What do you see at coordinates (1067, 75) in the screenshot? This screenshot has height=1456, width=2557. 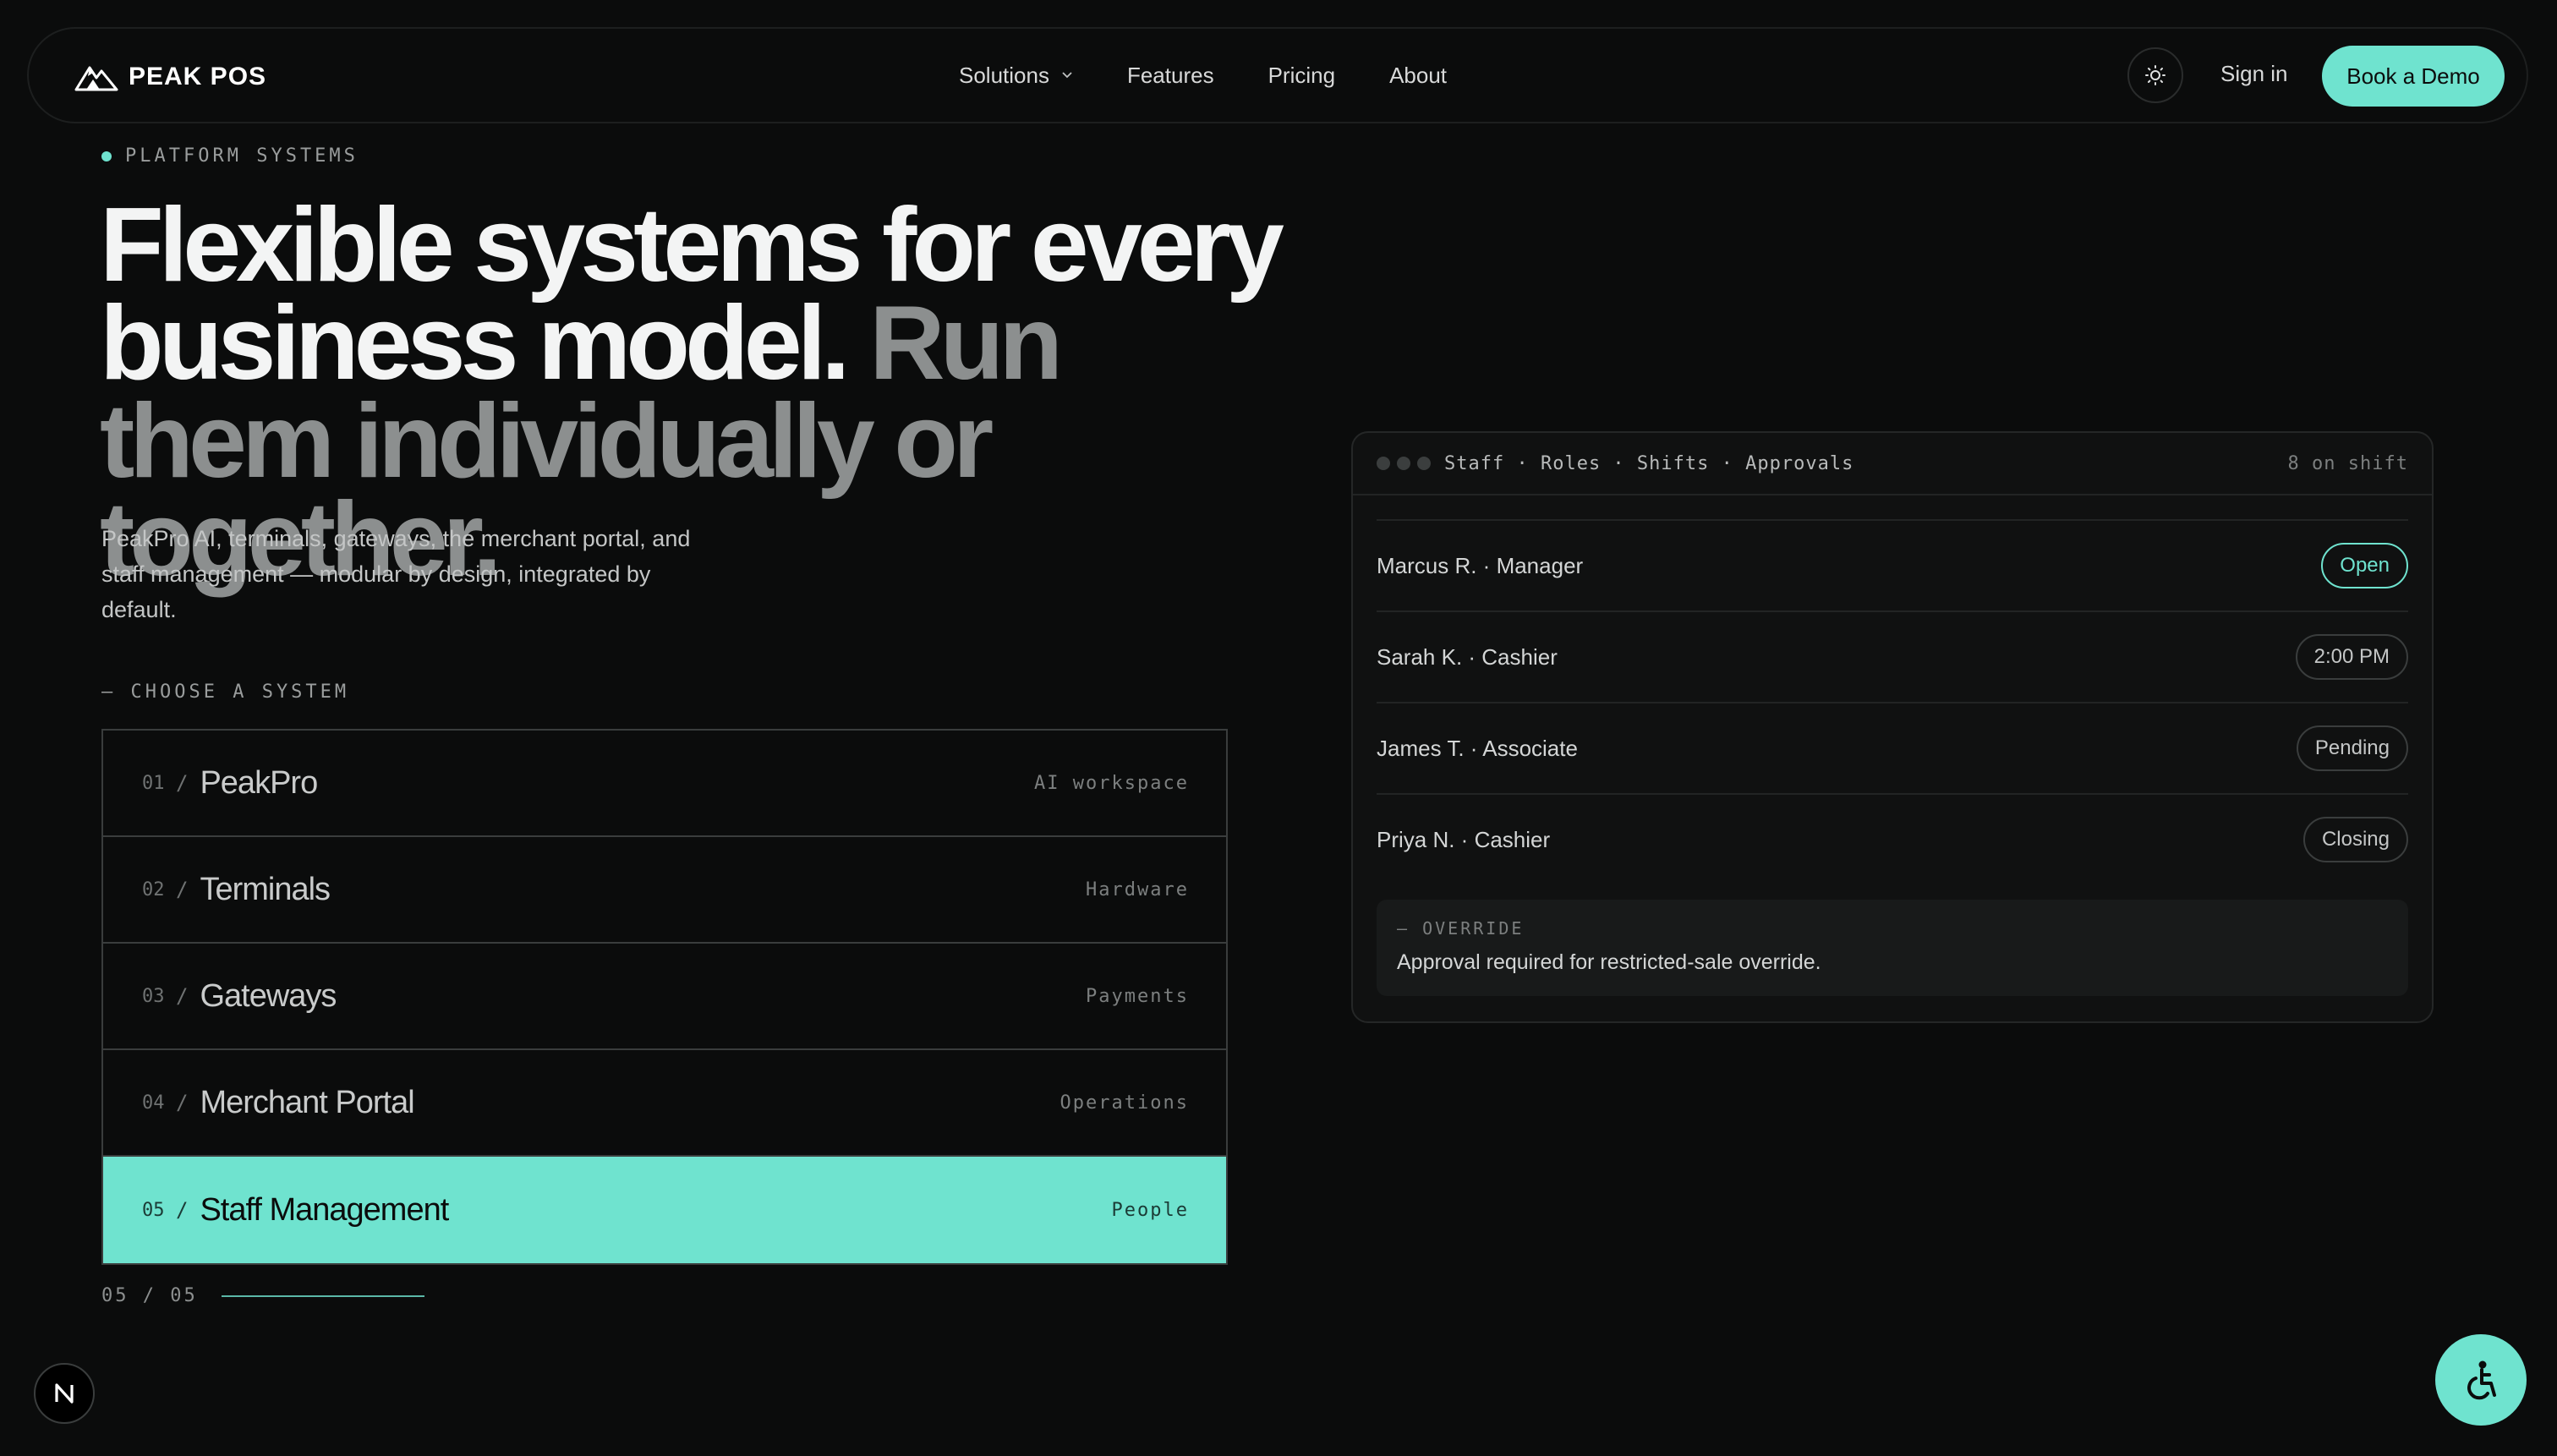 I see `chevron-down-icon` at bounding box center [1067, 75].